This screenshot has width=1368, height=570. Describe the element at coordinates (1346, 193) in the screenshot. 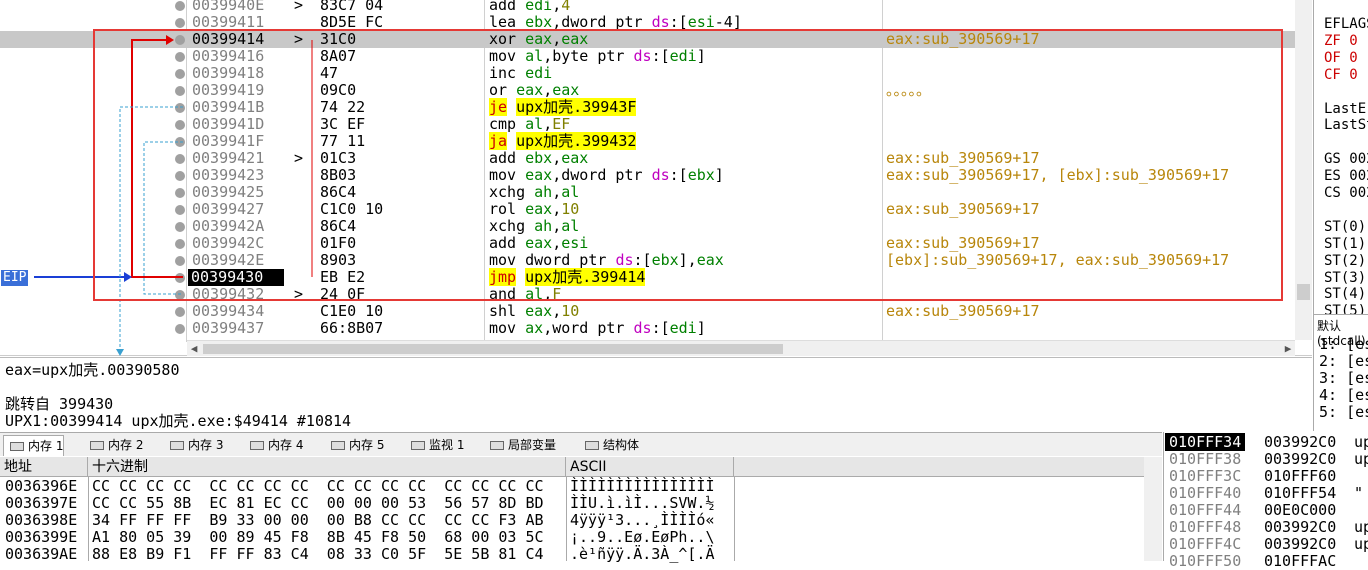

I see `register-line: CS 0023` at that location.